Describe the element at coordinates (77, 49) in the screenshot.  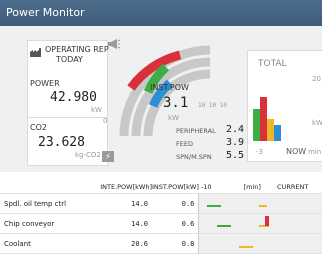
I see `operating-label: OPERATING REP` at that location.